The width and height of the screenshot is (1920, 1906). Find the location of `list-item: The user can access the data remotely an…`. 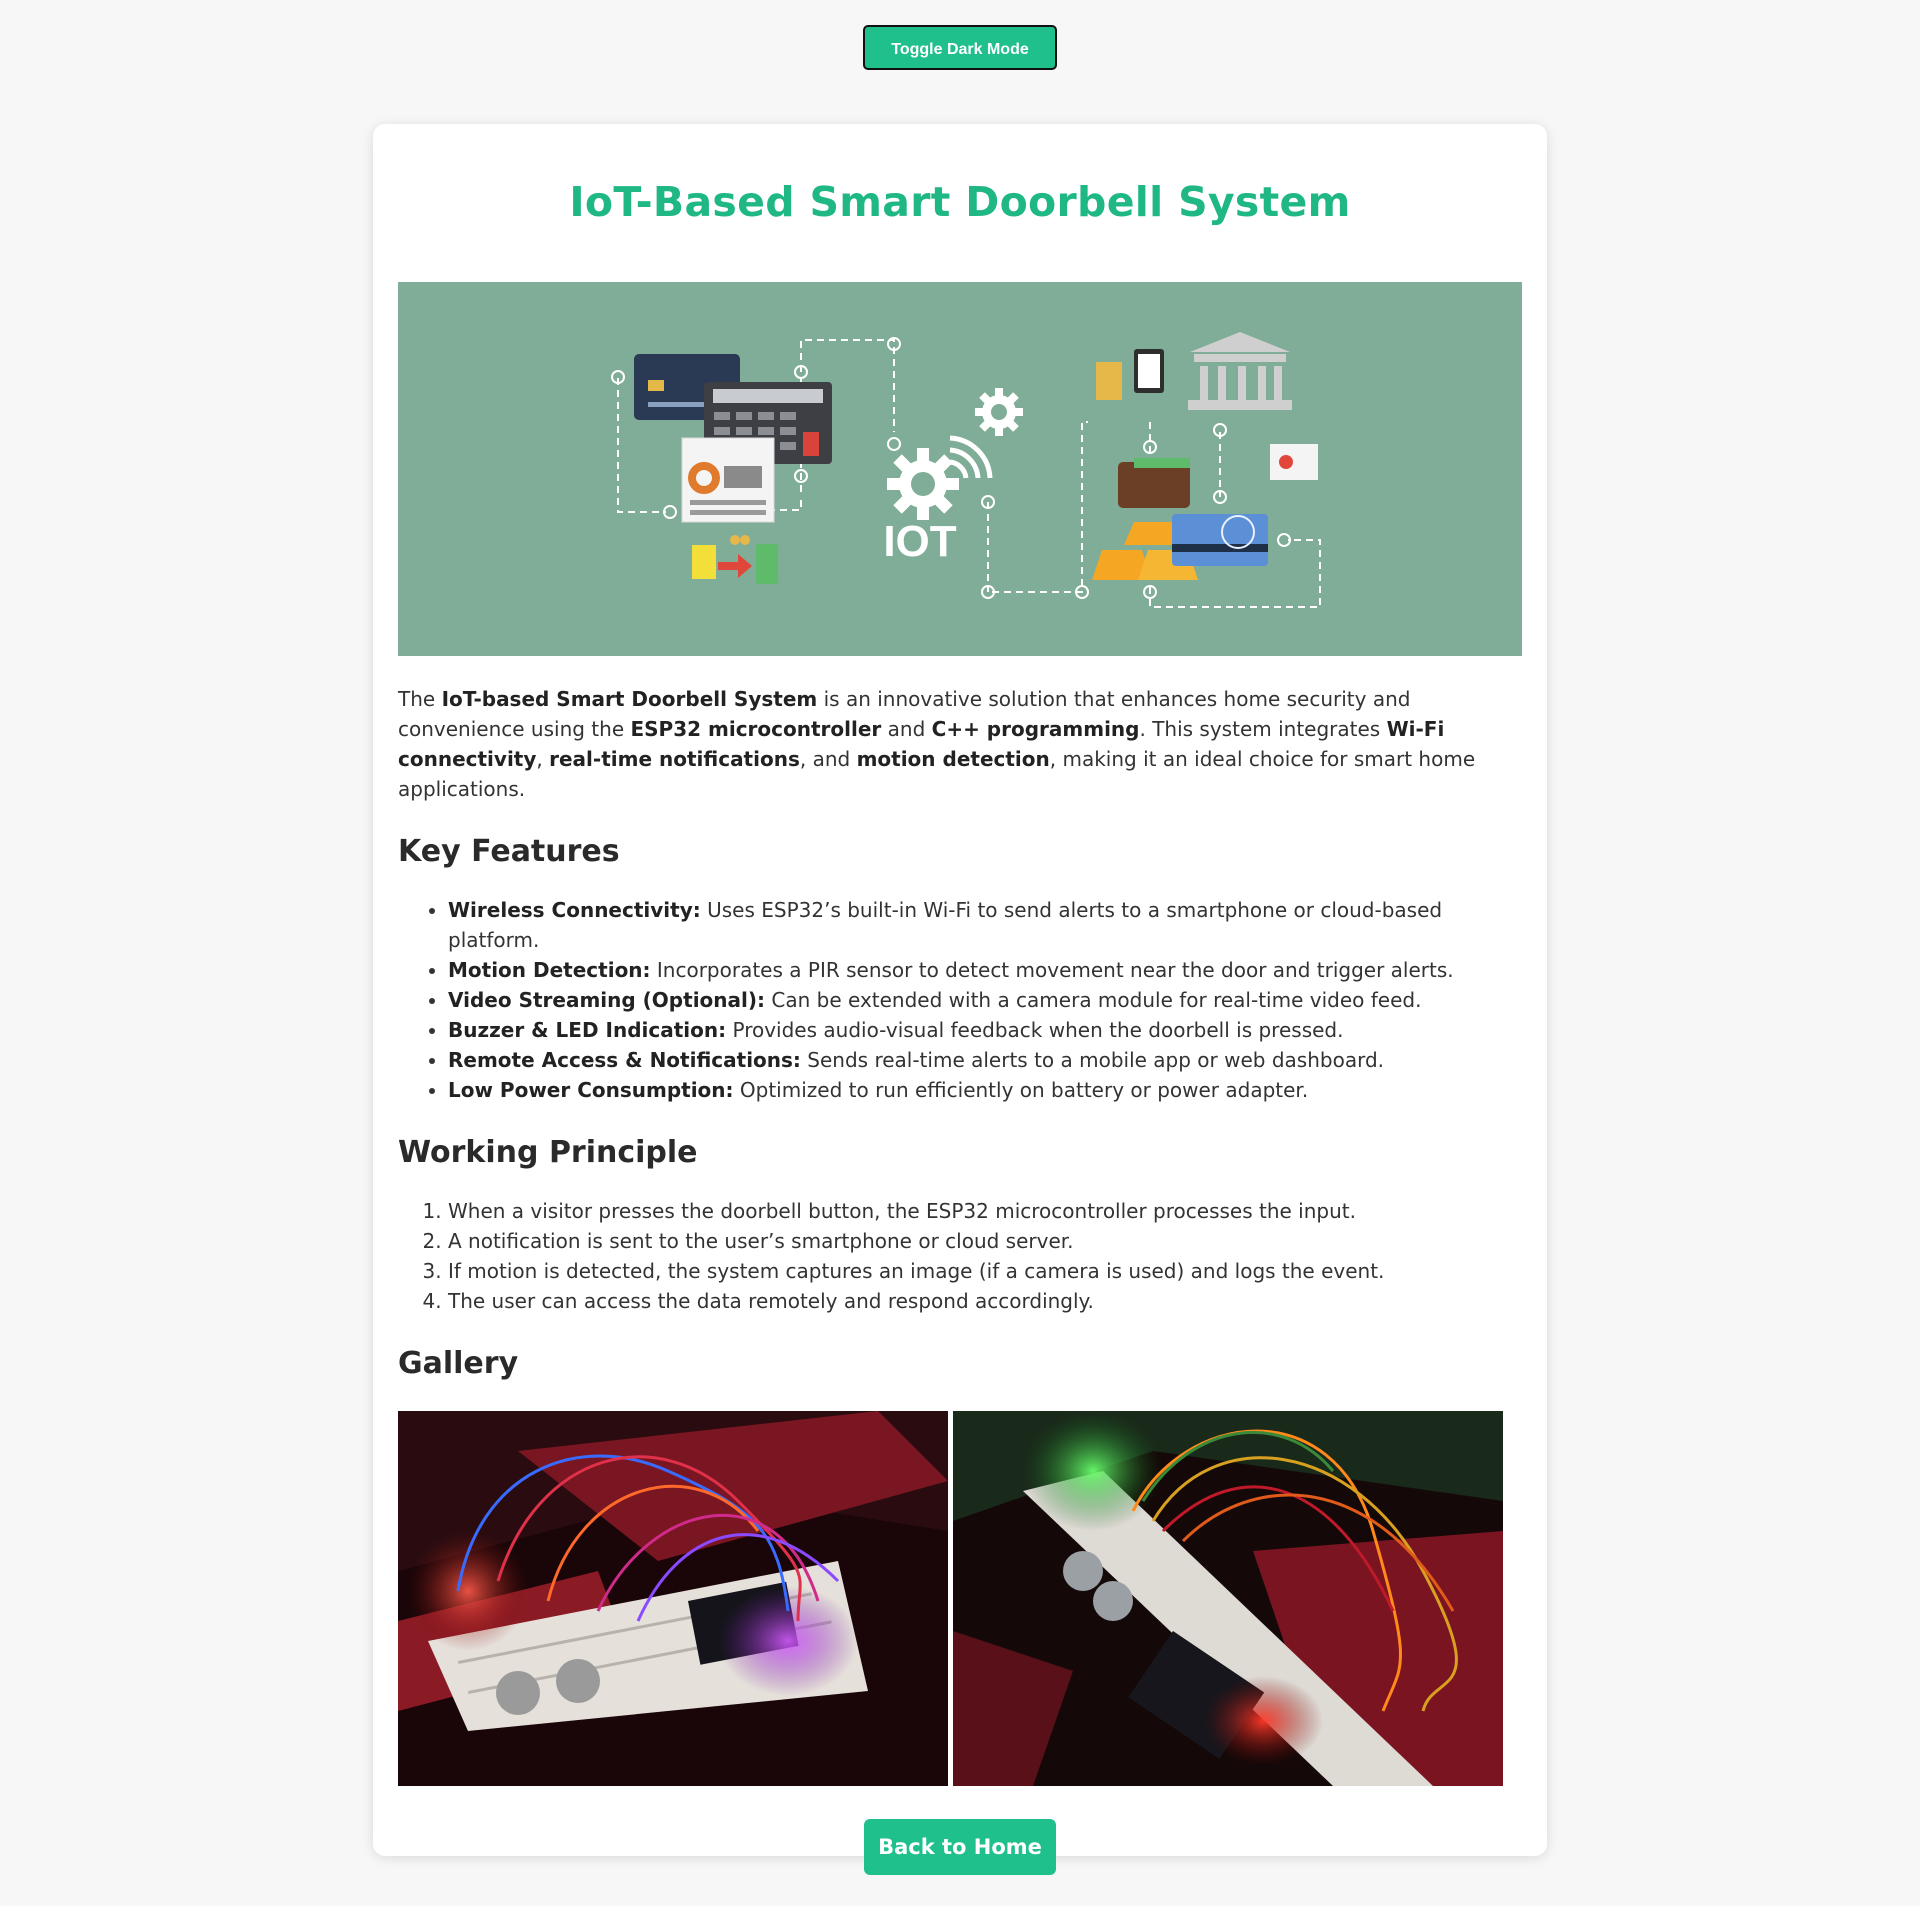

list-item: The user can access the data remotely an… is located at coordinates (985, 1301).